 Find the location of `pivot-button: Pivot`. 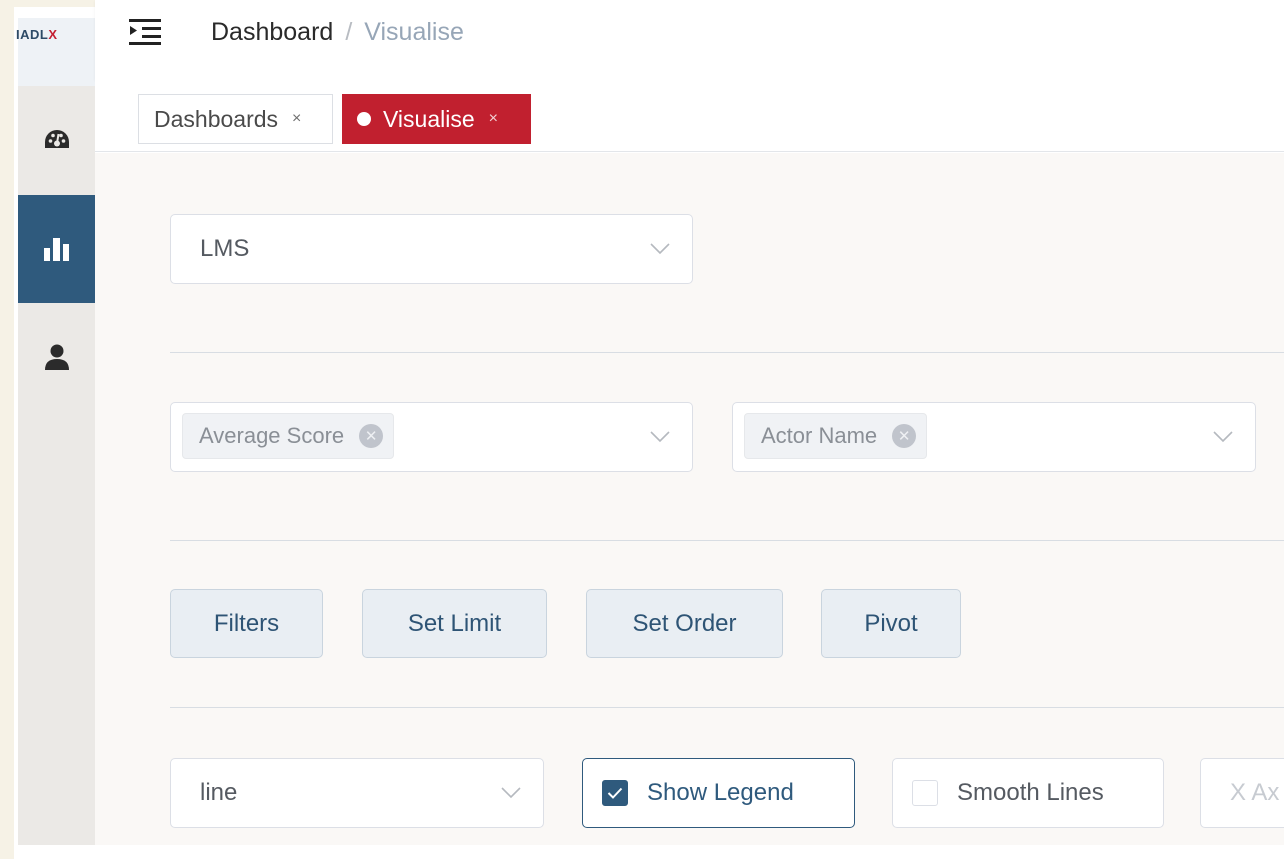

pivot-button: Pivot is located at coordinates (891, 623).